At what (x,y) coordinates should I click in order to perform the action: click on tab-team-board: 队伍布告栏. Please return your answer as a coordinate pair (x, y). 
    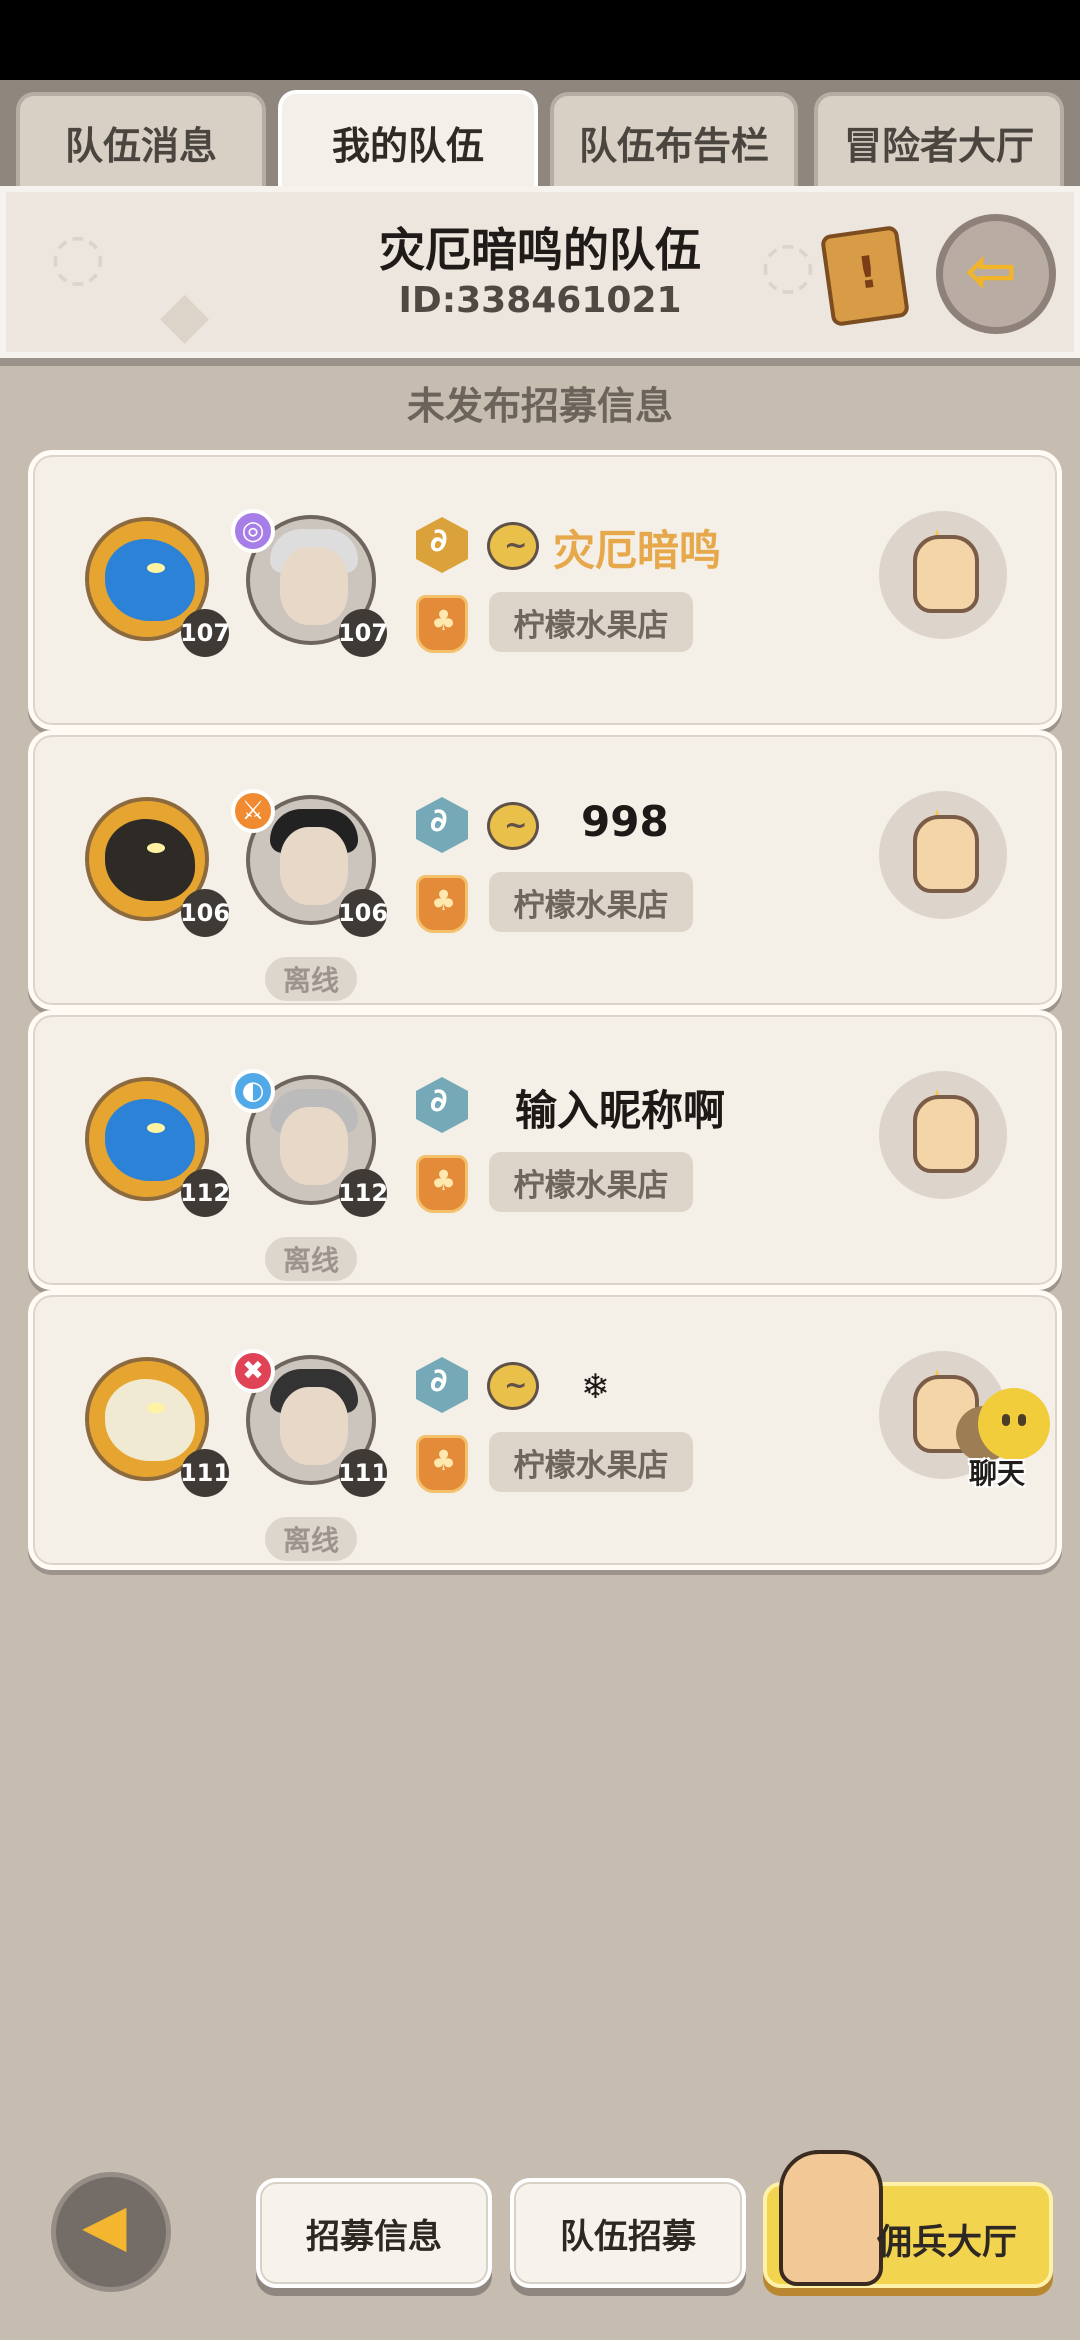
    Looking at the image, I should click on (674, 140).